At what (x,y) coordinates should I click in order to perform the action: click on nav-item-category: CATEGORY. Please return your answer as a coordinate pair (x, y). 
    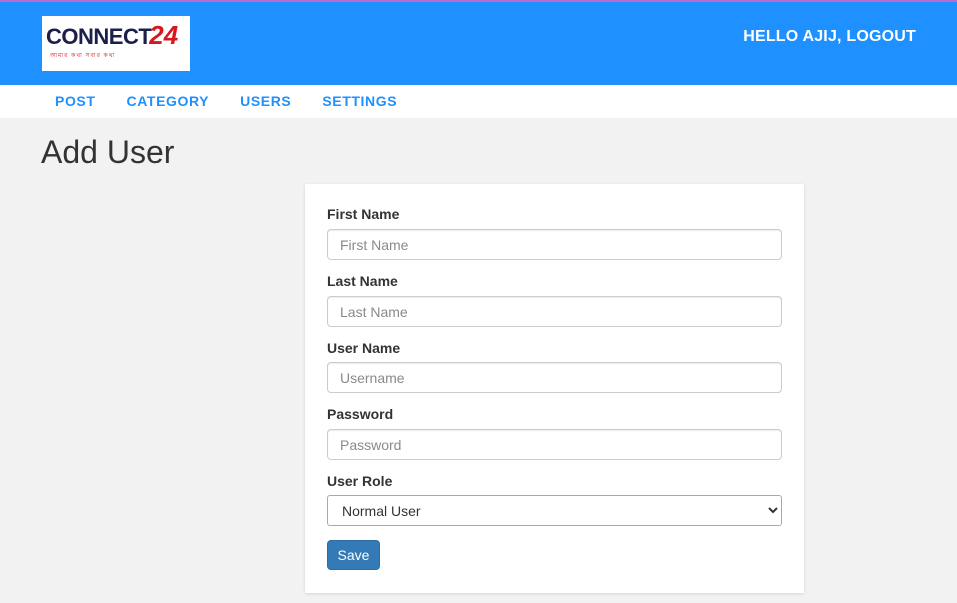
    Looking at the image, I should click on (169, 101).